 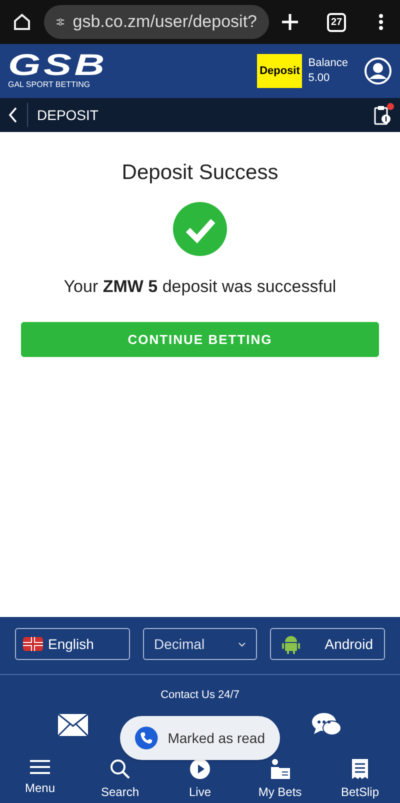 What do you see at coordinates (40, 767) in the screenshot?
I see `menu-icon` at bounding box center [40, 767].